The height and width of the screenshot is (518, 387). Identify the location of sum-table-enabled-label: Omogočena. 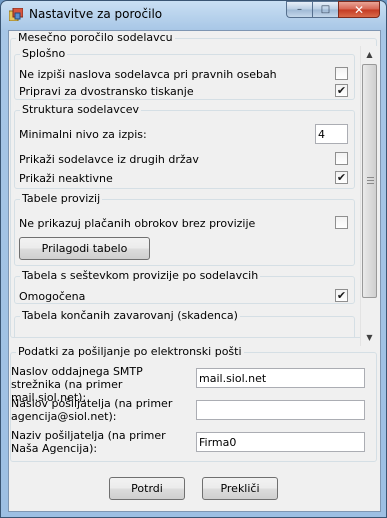
(52, 296).